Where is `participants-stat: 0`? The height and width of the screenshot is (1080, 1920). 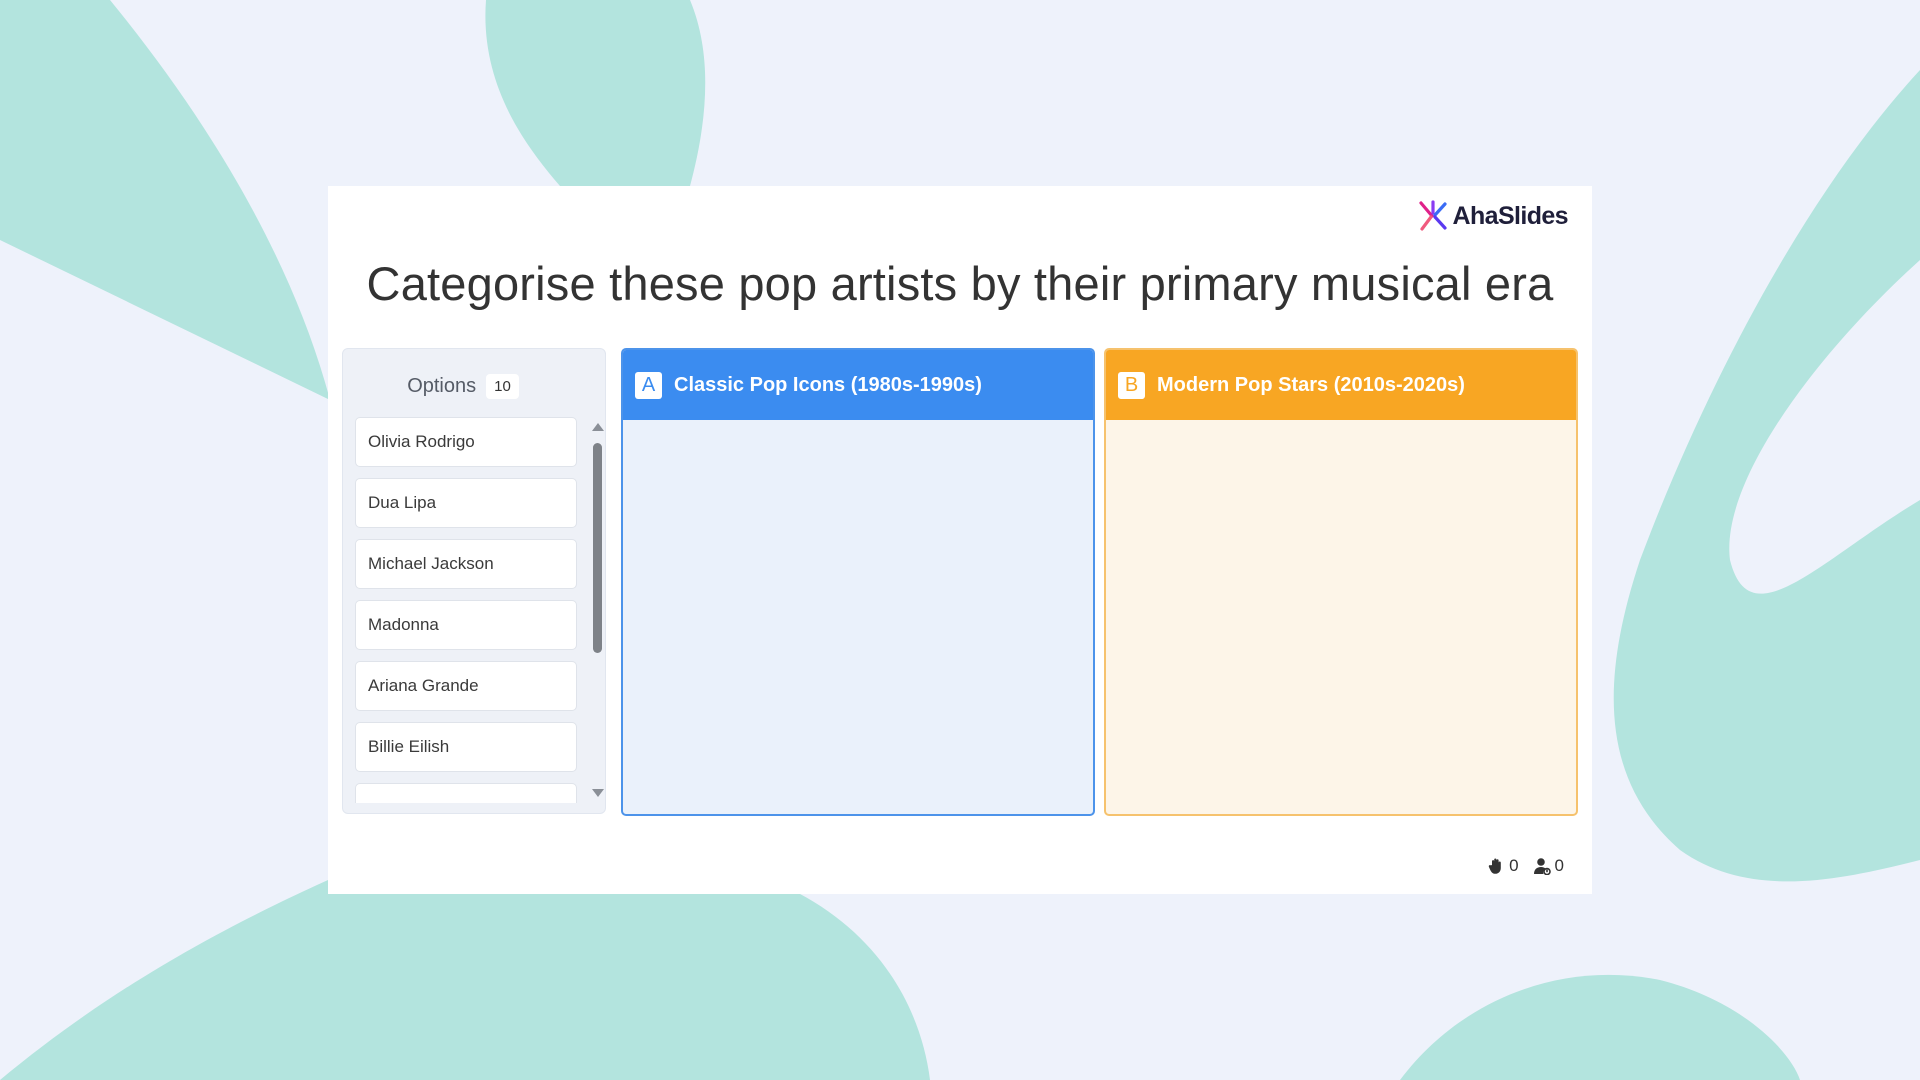 participants-stat: 0 is located at coordinates (1548, 866).